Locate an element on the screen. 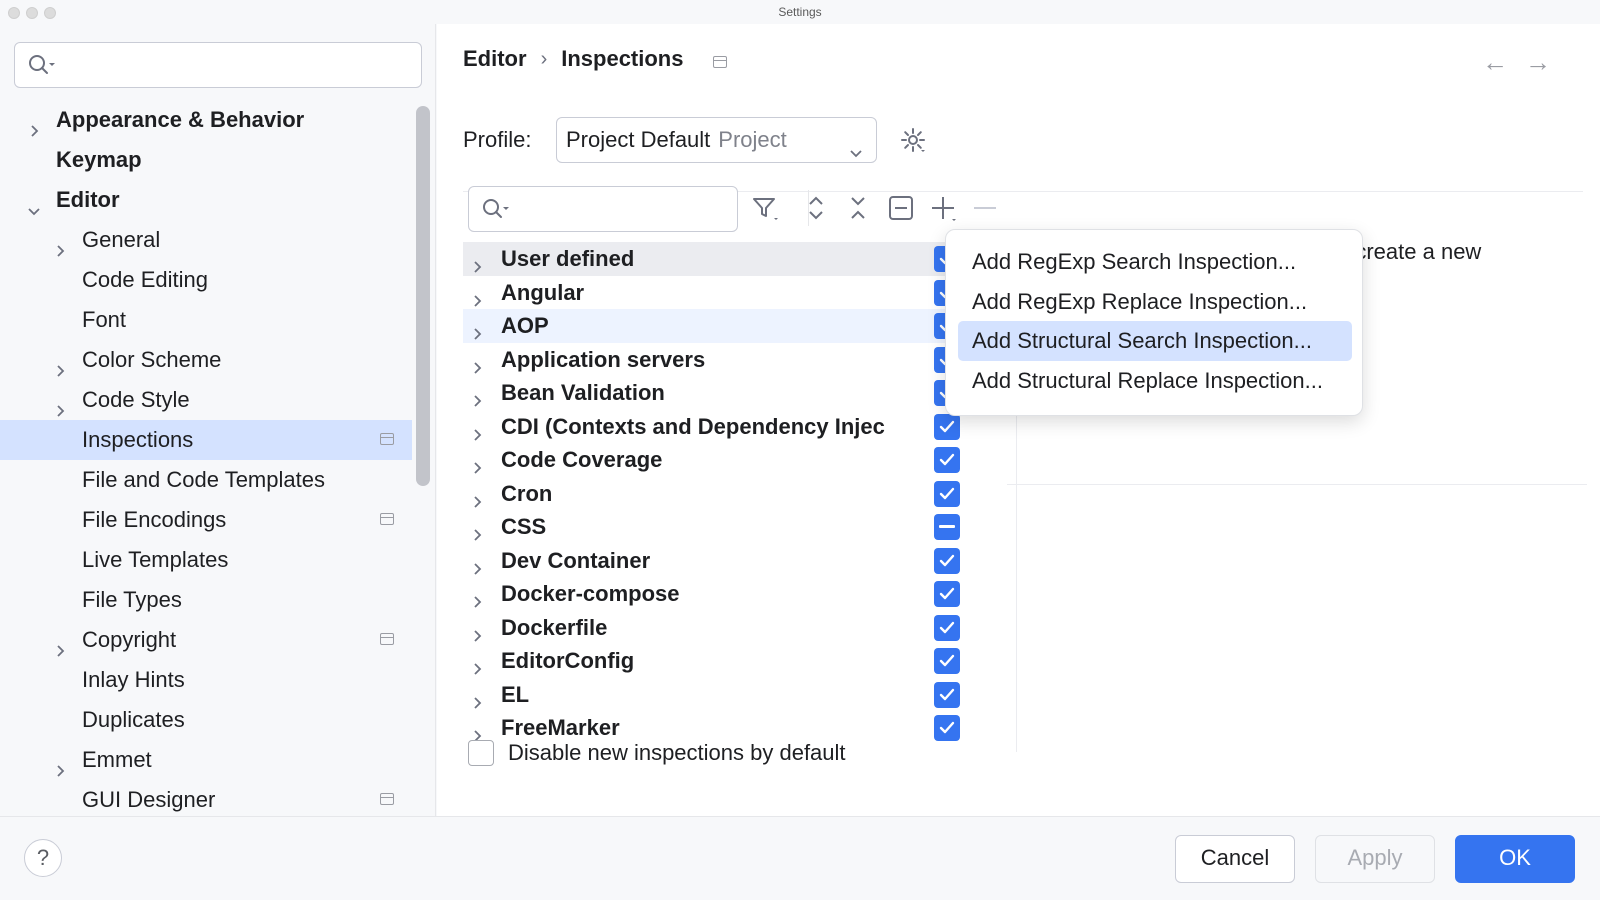 The width and height of the screenshot is (1600, 900). inspection-group-label: Cron is located at coordinates (527, 493).